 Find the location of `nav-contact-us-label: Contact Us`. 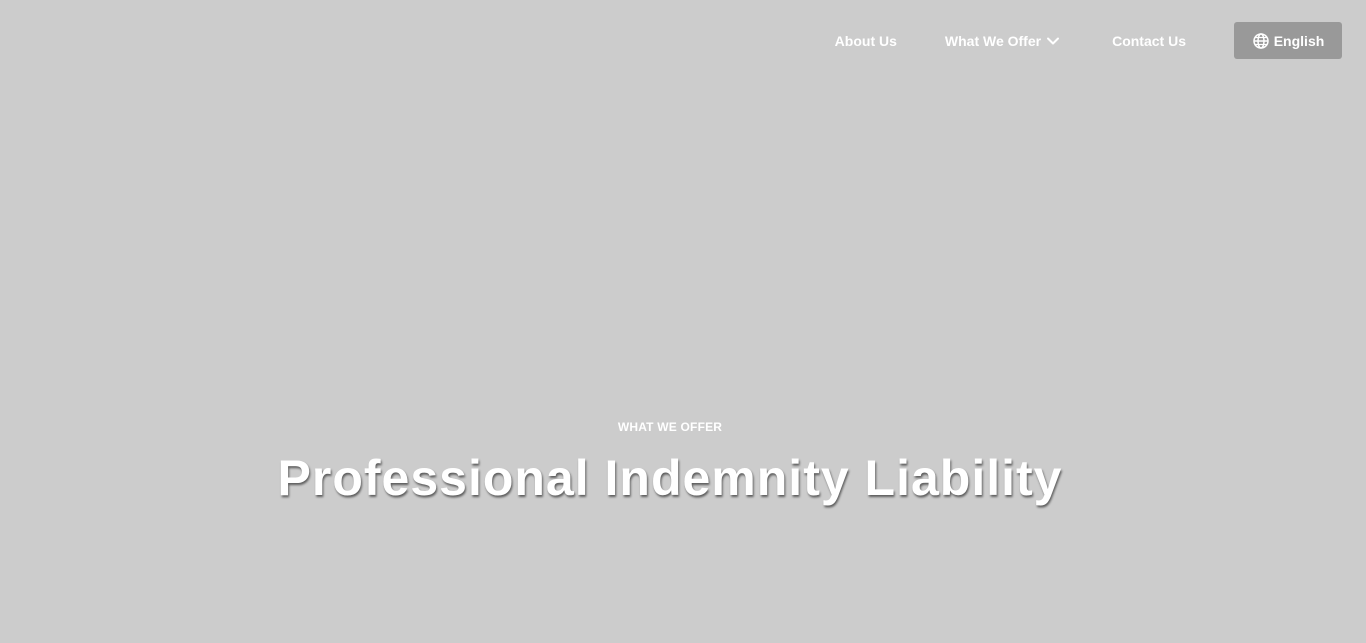

nav-contact-us-label: Contact Us is located at coordinates (1149, 40).